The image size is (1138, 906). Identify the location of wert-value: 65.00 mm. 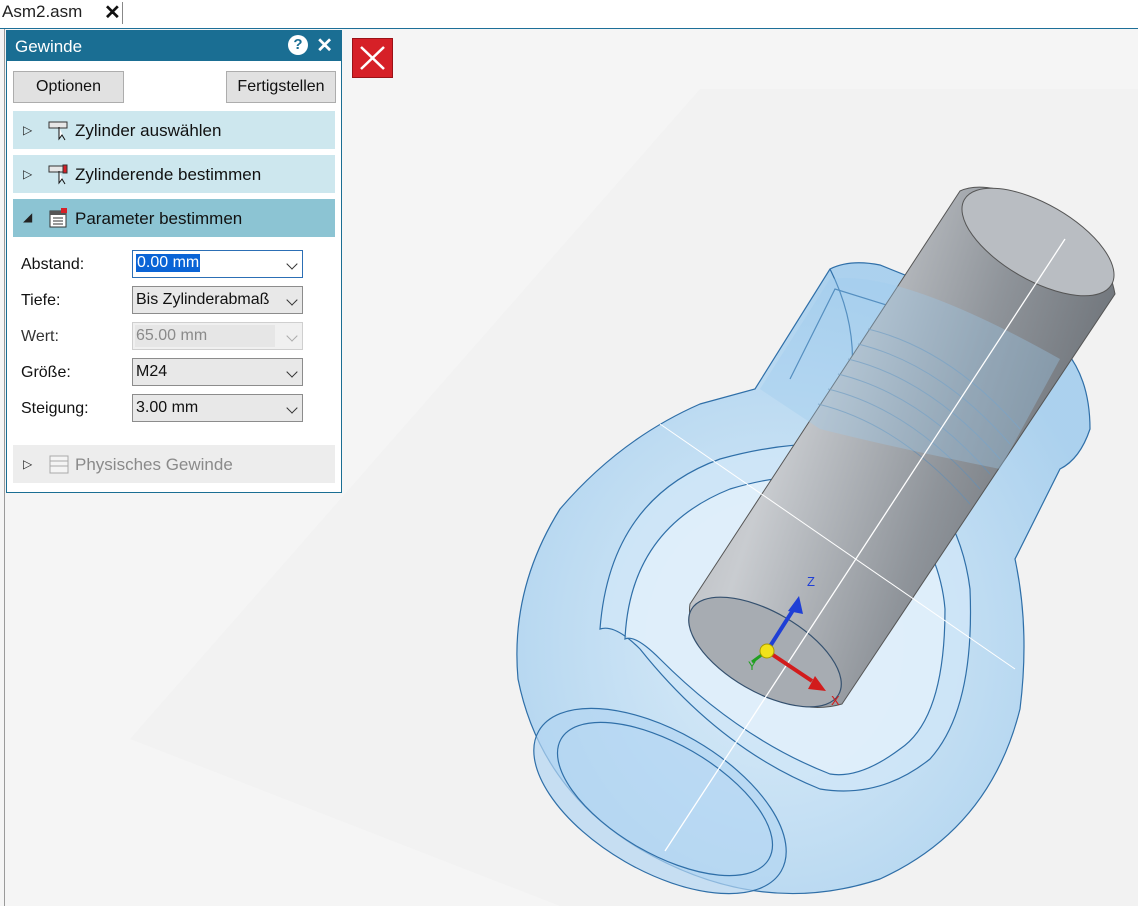
(172, 335).